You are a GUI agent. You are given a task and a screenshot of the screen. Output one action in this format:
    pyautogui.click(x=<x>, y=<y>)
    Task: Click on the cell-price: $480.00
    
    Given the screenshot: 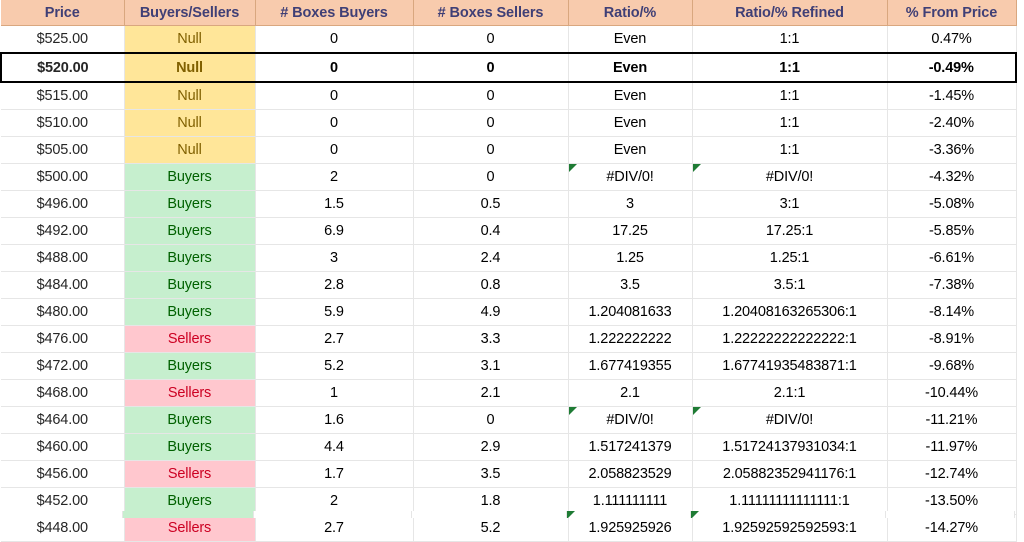 What is the action you would take?
    pyautogui.click(x=63, y=312)
    